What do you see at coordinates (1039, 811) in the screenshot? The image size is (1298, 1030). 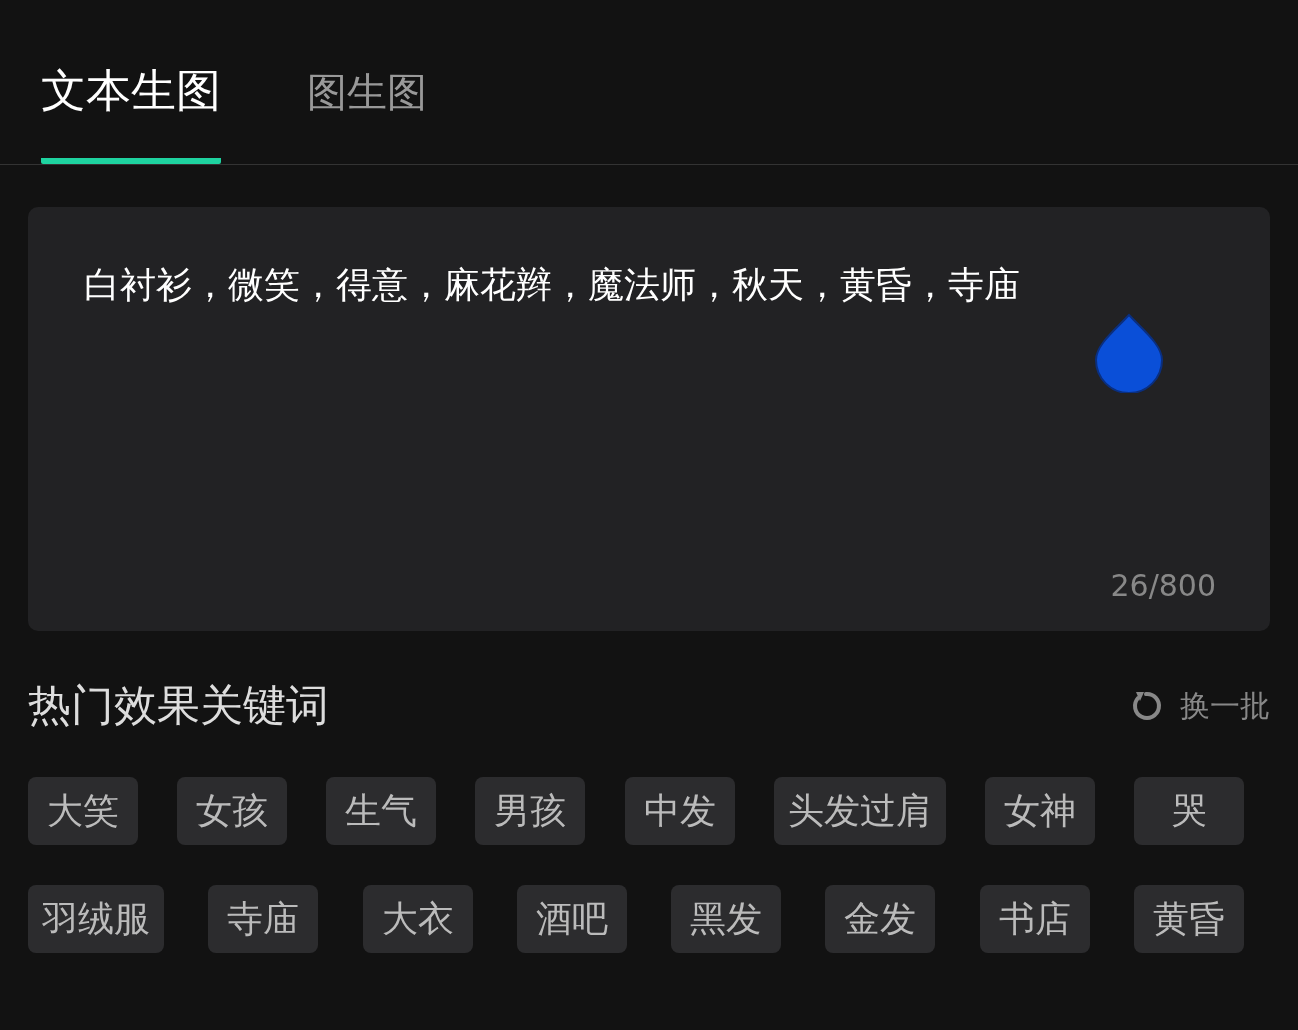 I see `keyword-tag: 女神` at bounding box center [1039, 811].